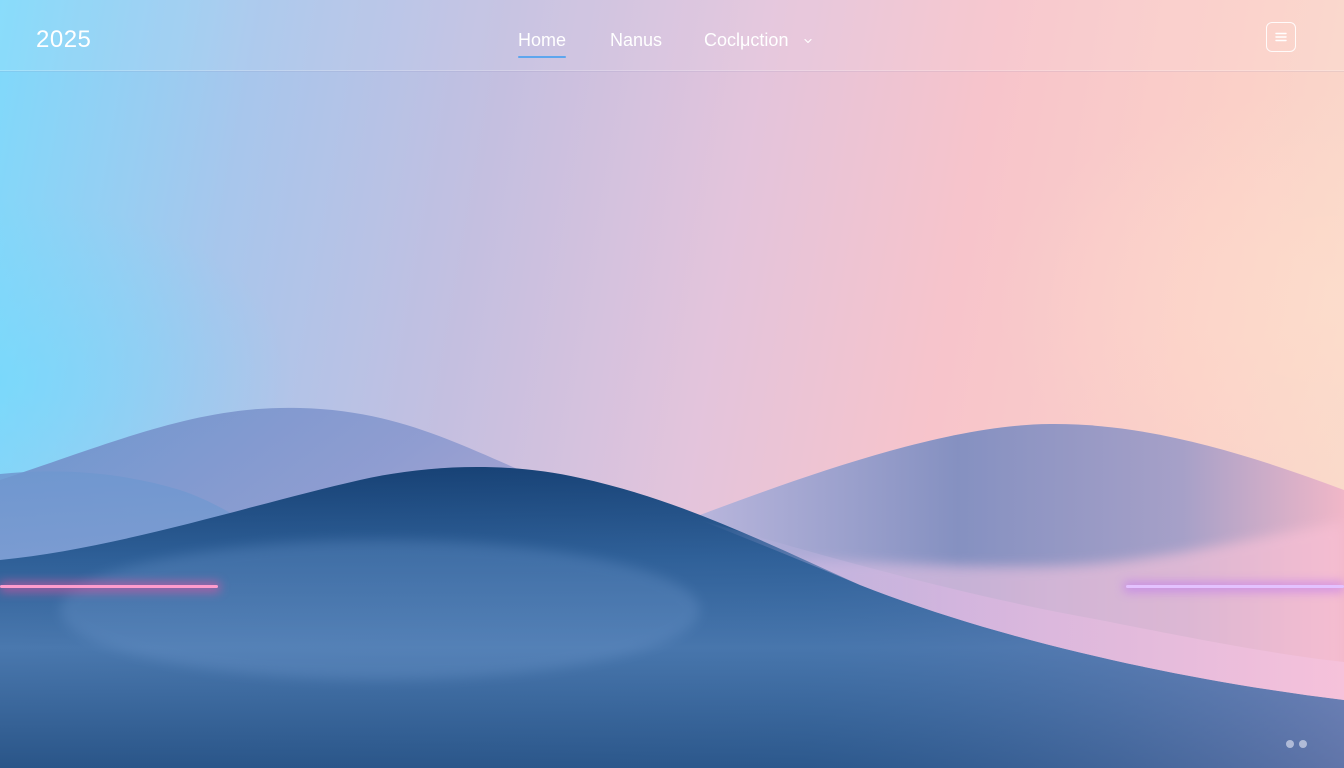  I want to click on hamburger-menu-icon, so click(1281, 37).